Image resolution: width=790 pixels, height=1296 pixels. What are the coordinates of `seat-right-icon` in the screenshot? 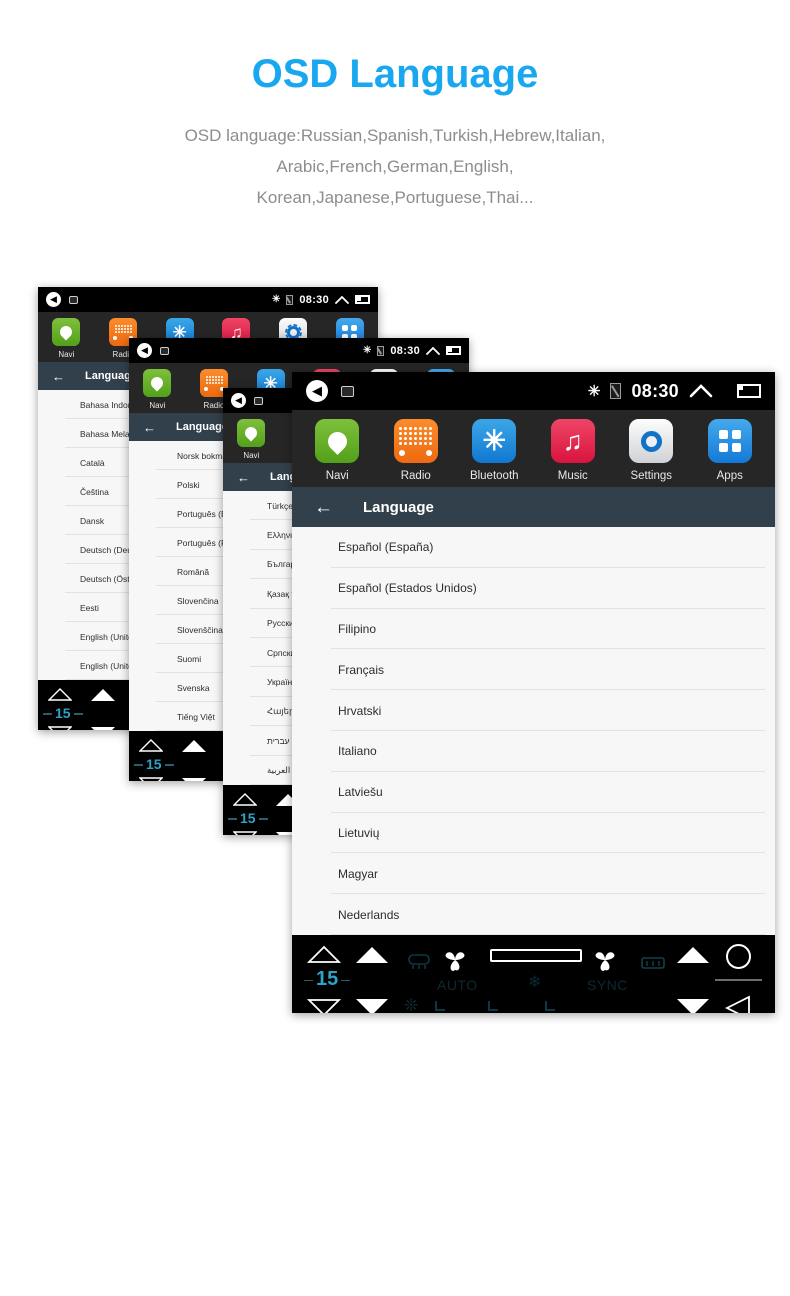 It's located at (553, 1005).